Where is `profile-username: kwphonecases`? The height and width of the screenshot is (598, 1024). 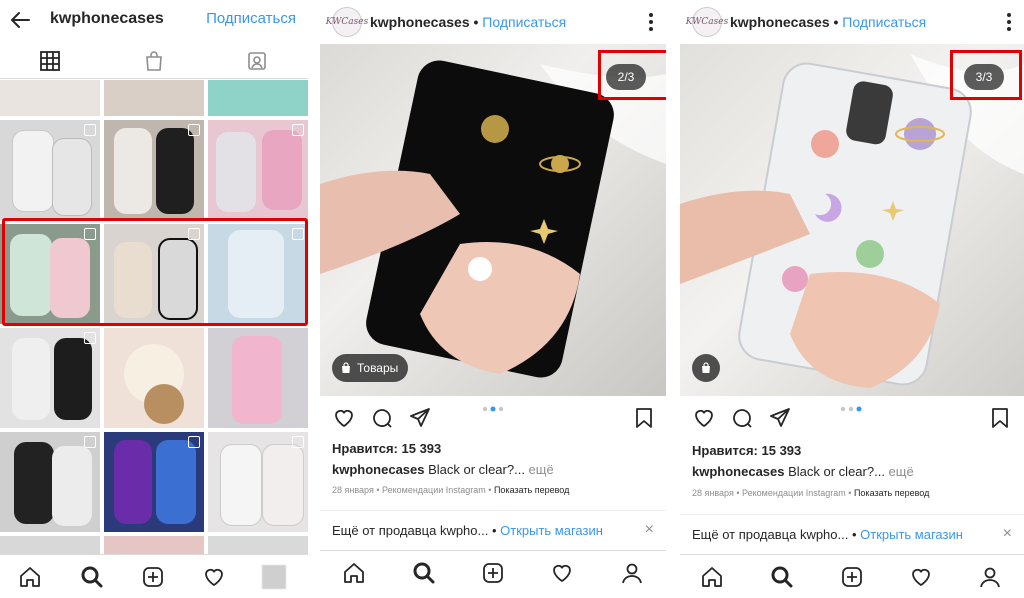
profile-username: kwphonecases is located at coordinates (107, 18).